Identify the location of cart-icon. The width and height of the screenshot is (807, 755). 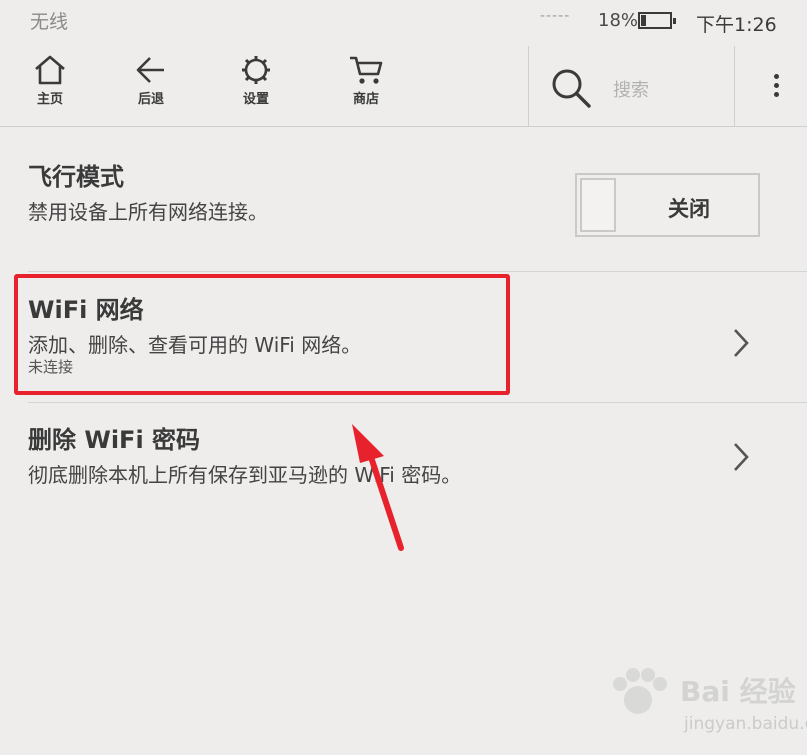
(366, 70).